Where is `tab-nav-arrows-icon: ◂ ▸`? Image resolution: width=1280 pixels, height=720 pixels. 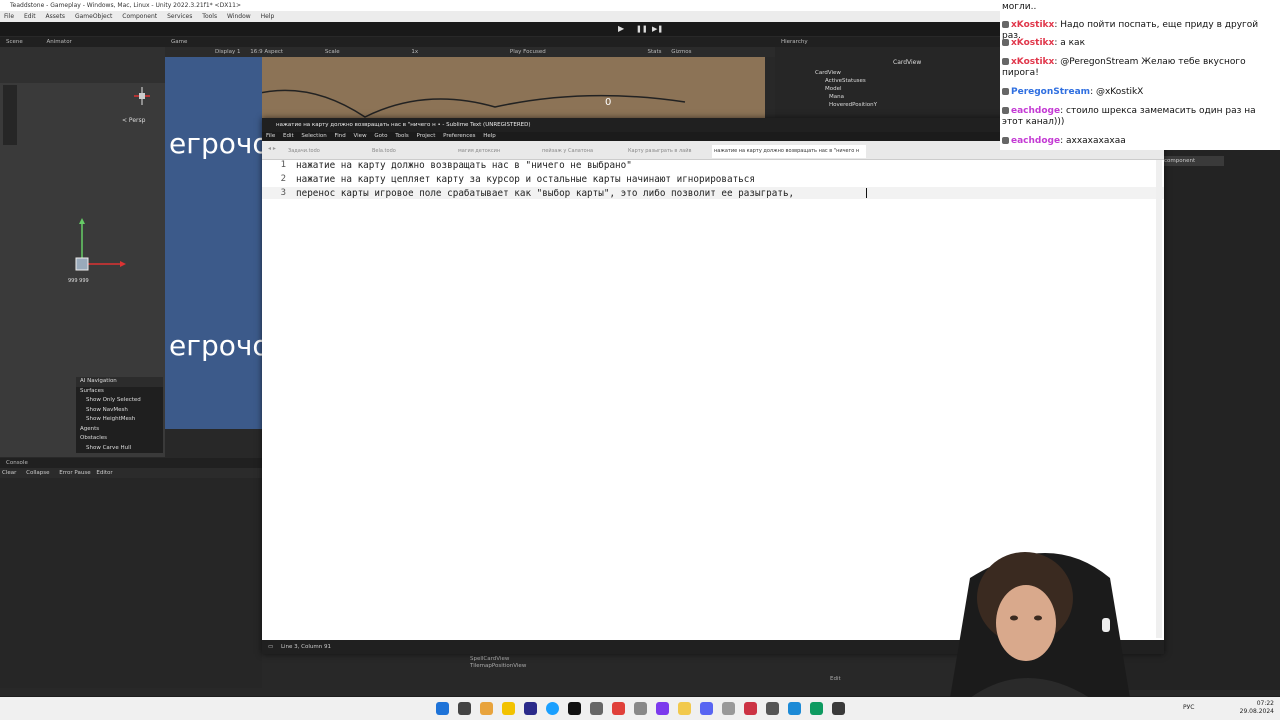 tab-nav-arrows-icon: ◂ ▸ is located at coordinates (272, 148).